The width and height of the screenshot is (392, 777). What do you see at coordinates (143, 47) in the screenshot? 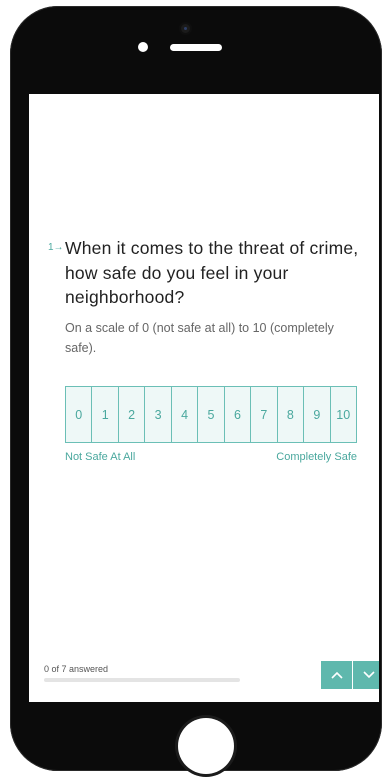
I see `sensor-dot` at bounding box center [143, 47].